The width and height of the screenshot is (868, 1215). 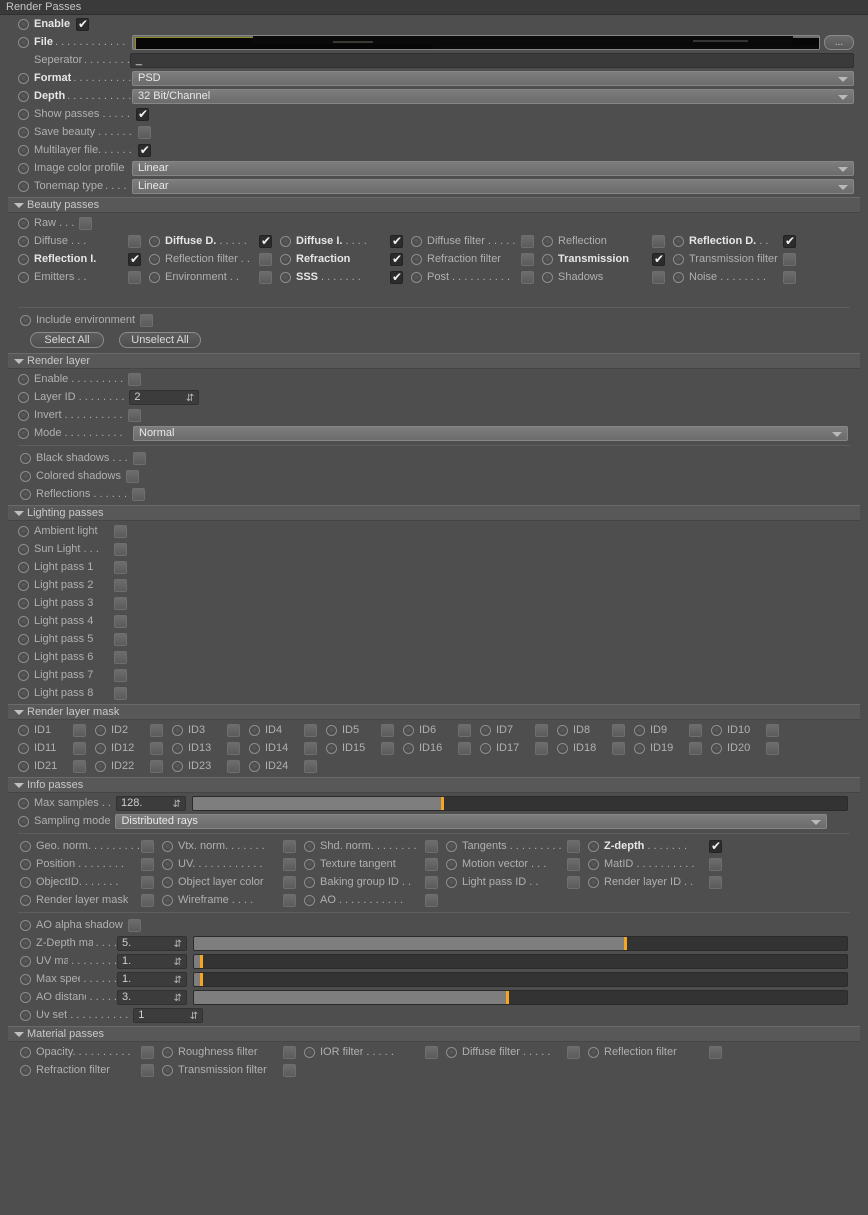 I want to click on mask-id5-checkbox, so click(x=387, y=730).